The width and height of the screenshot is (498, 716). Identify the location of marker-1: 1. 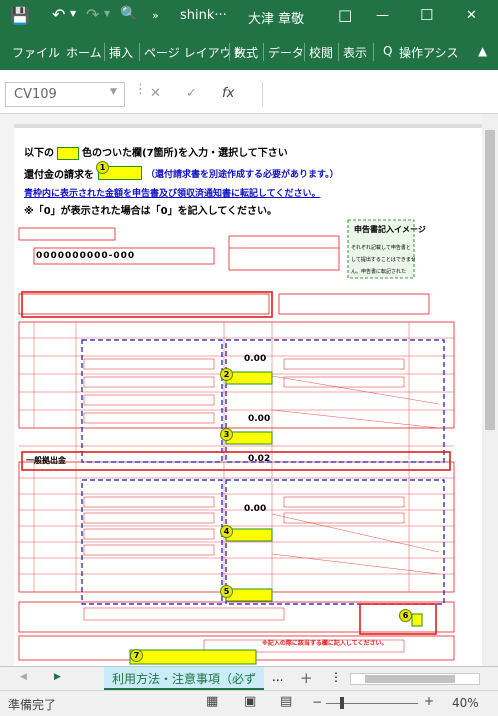
(102, 167).